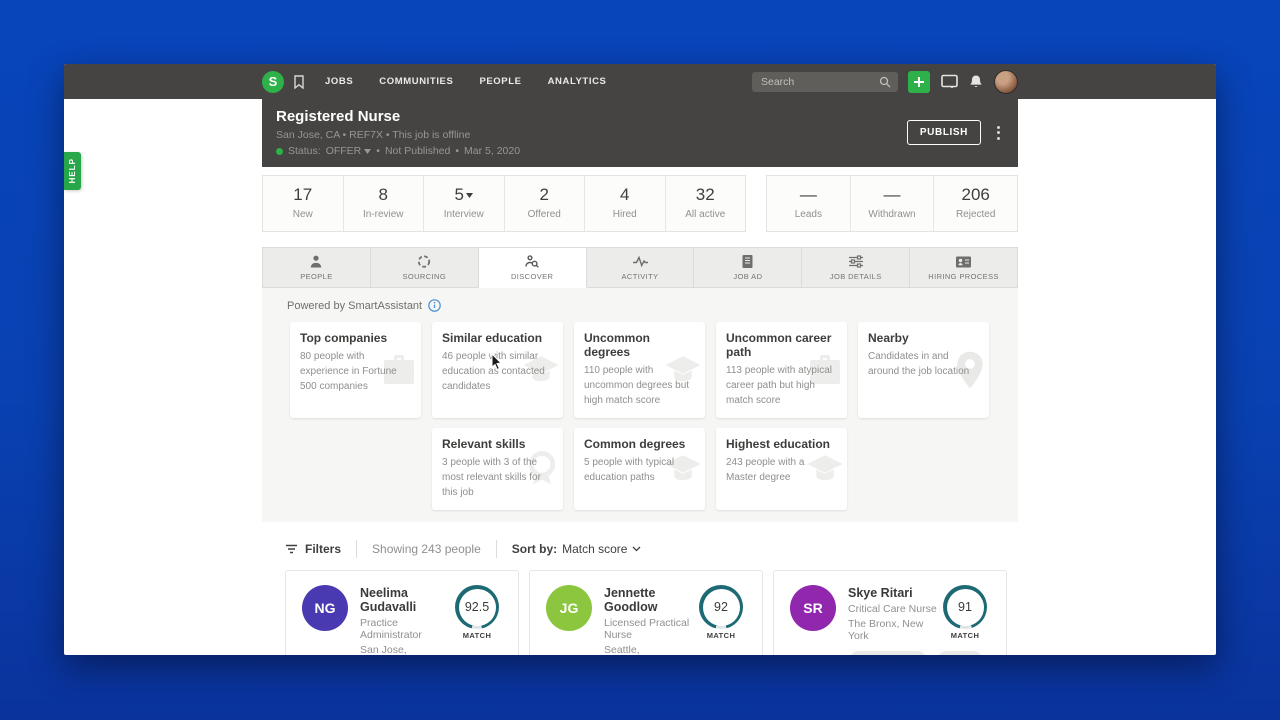 The width and height of the screenshot is (1280, 720). I want to click on search-box, so click(825, 81).